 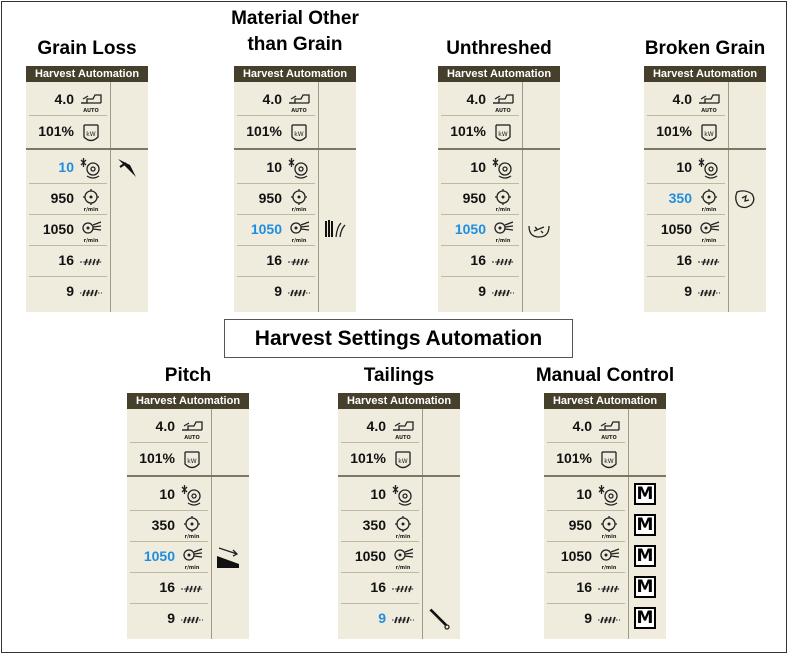 I want to click on engine-value: 101%, so click(x=468, y=131).